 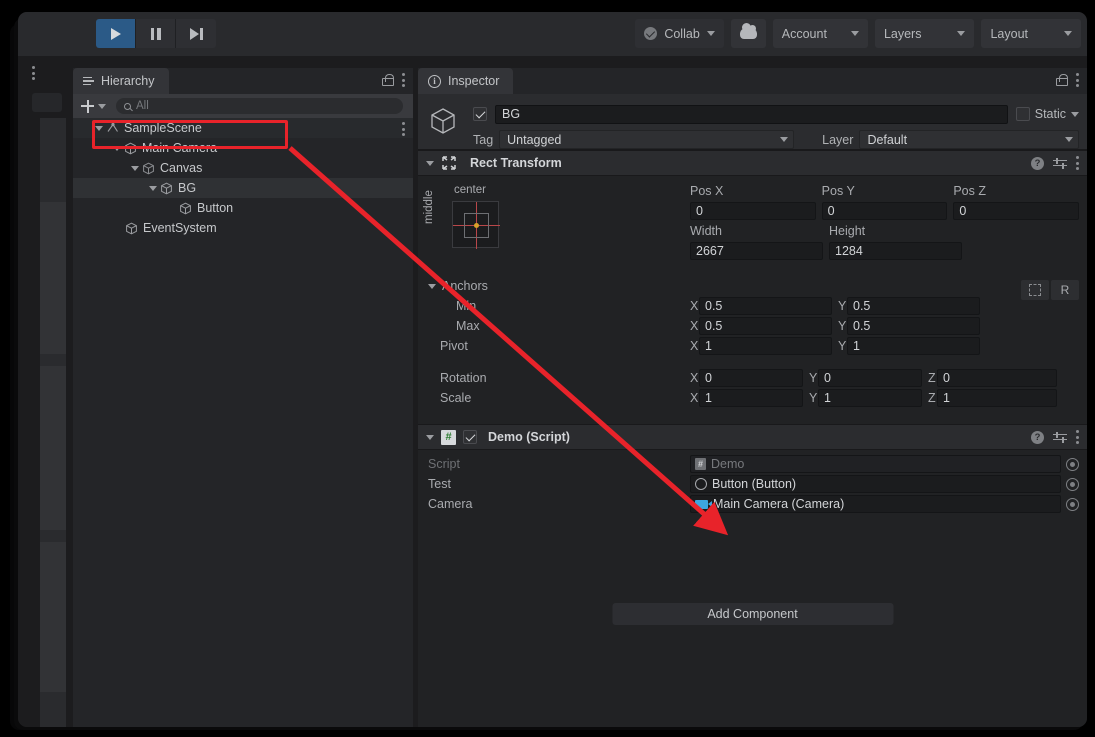 What do you see at coordinates (243, 148) in the screenshot?
I see `hierarchy-item-main-camera: Main Camera` at bounding box center [243, 148].